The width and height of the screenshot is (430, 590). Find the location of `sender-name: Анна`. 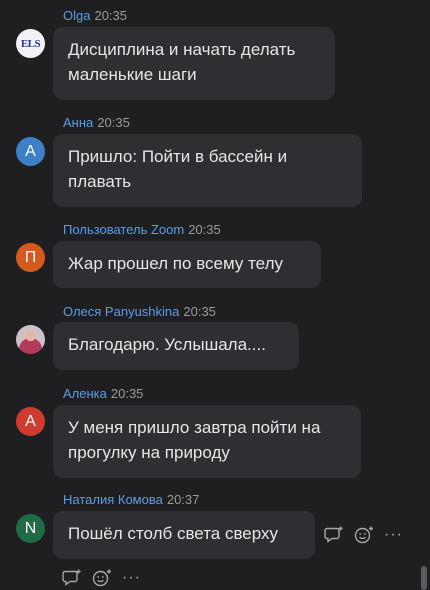

sender-name: Анна is located at coordinates (78, 122).